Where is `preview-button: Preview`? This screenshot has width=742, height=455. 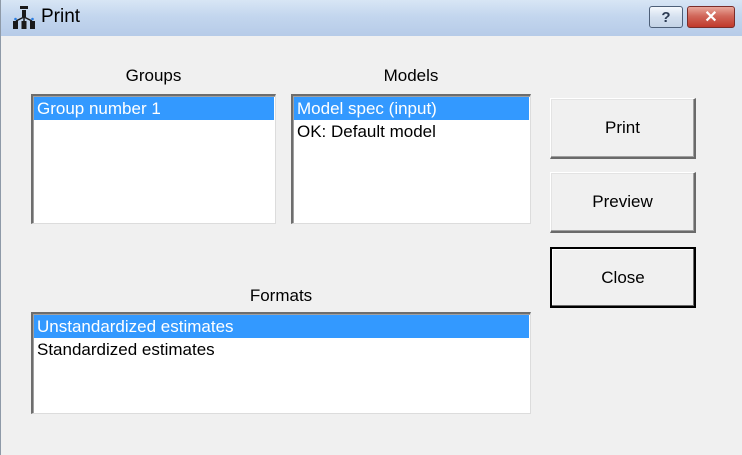
preview-button: Preview is located at coordinates (623, 202).